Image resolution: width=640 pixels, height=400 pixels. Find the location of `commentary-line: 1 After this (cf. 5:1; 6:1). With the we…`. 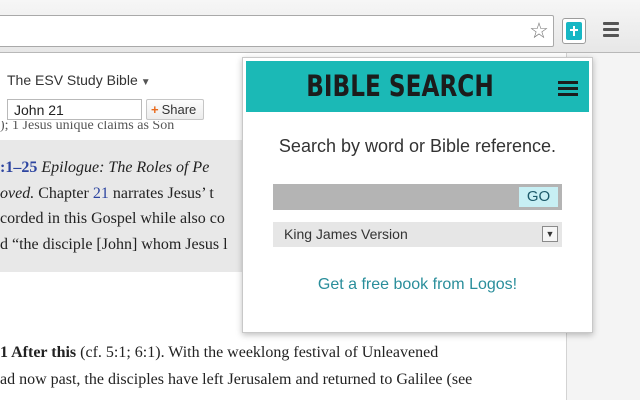

commentary-line: 1 After this (cf. 5:1; 6:1). With the we… is located at coordinates (219, 353).